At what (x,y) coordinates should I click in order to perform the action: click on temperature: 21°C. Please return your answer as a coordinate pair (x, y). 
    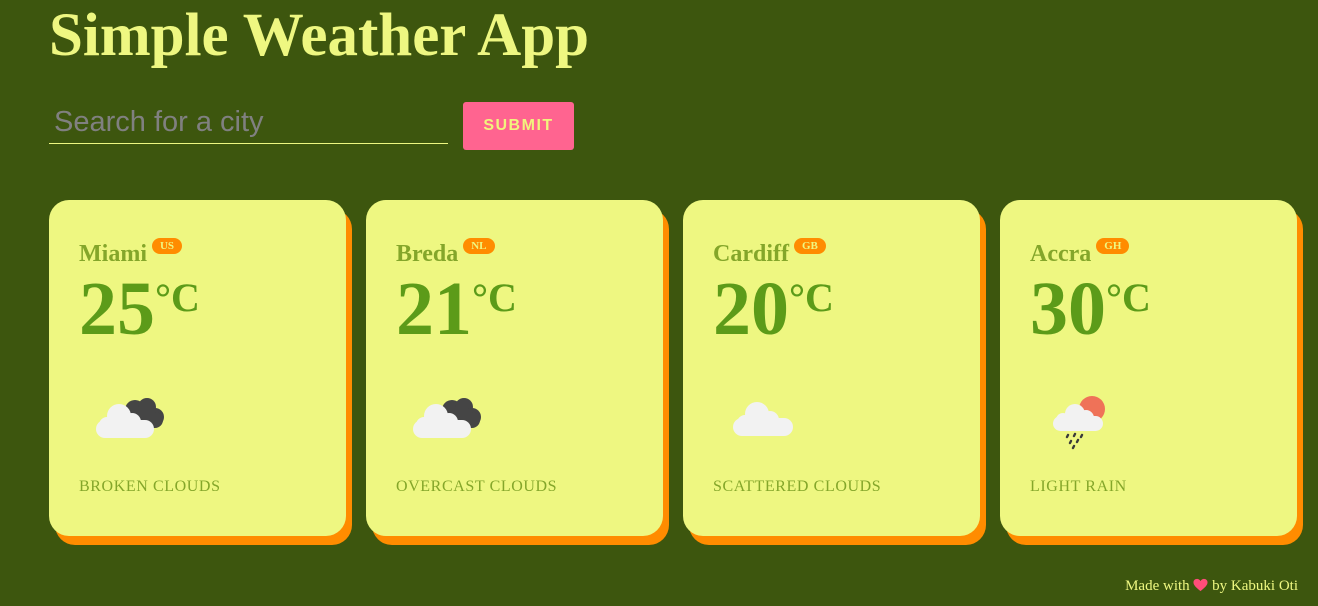
    Looking at the image, I should click on (514, 309).